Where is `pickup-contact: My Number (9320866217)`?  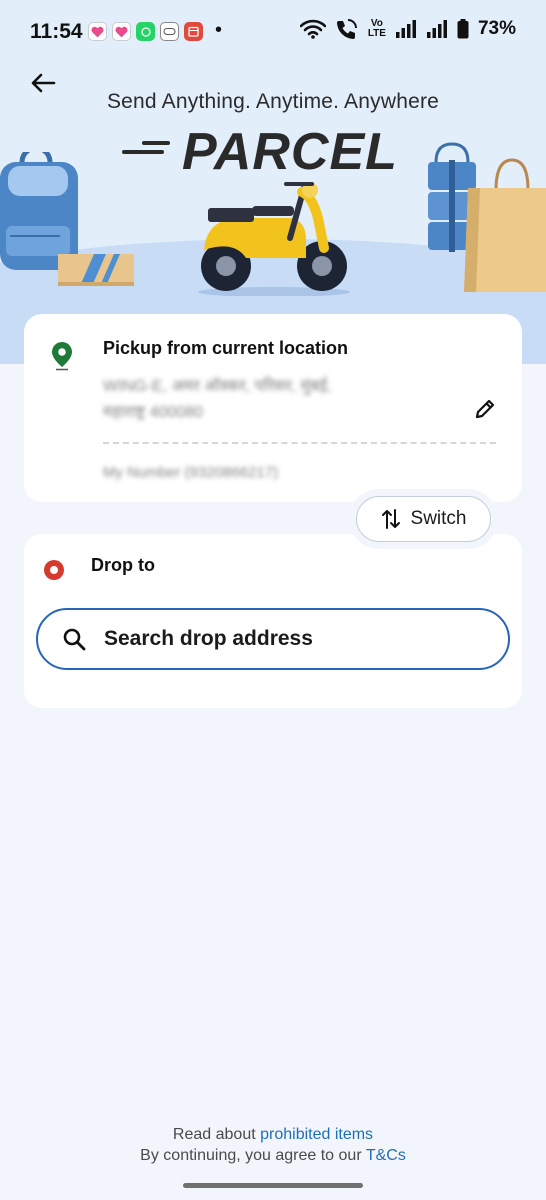
pickup-contact: My Number (9320866217) is located at coordinates (191, 472).